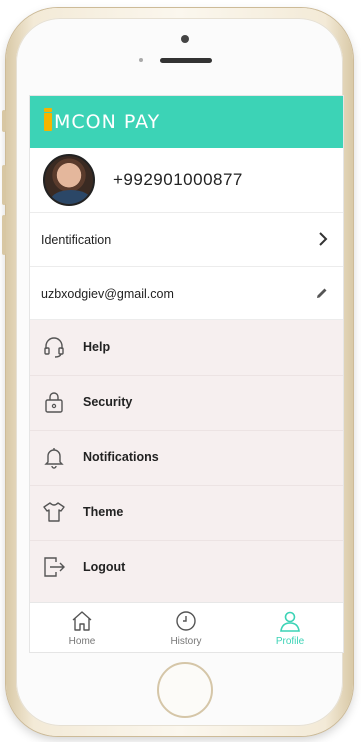 Image resolution: width=361 pixels, height=742 pixels. Describe the element at coordinates (186, 240) in the screenshot. I see `identification-row: Identification` at that location.